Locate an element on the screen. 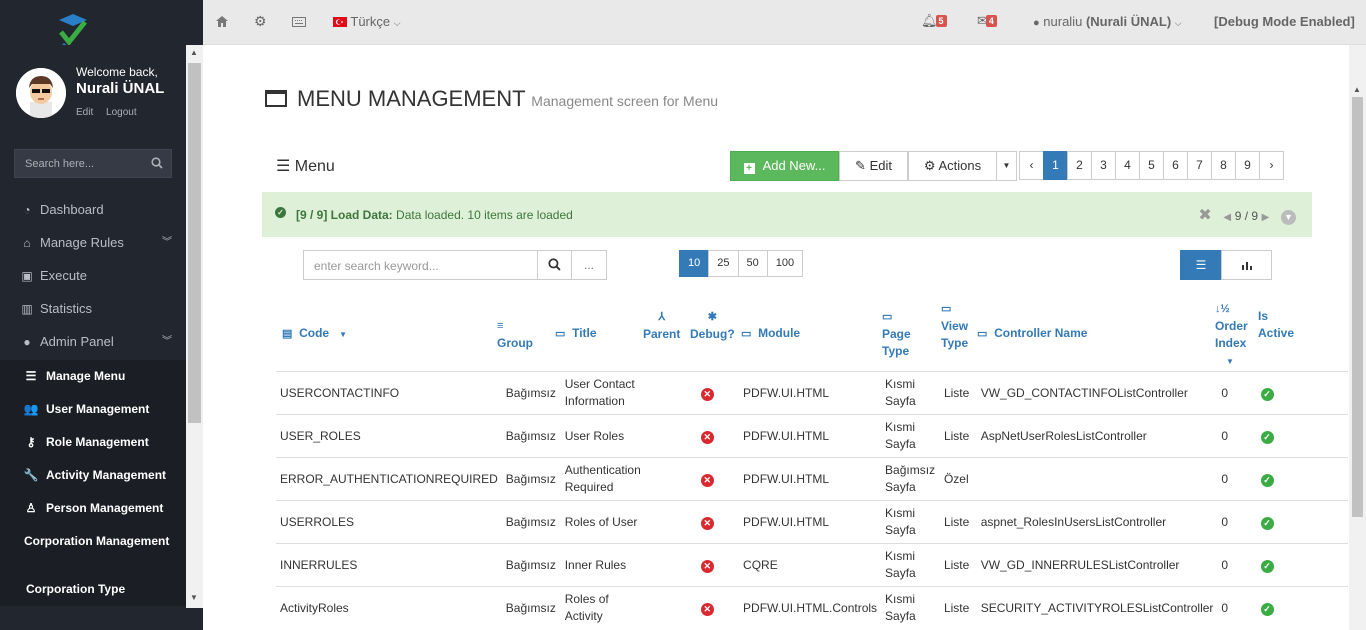  sidebar-item-manage-rules: ⌂ Manage Rules ︾ is located at coordinates (93, 244).